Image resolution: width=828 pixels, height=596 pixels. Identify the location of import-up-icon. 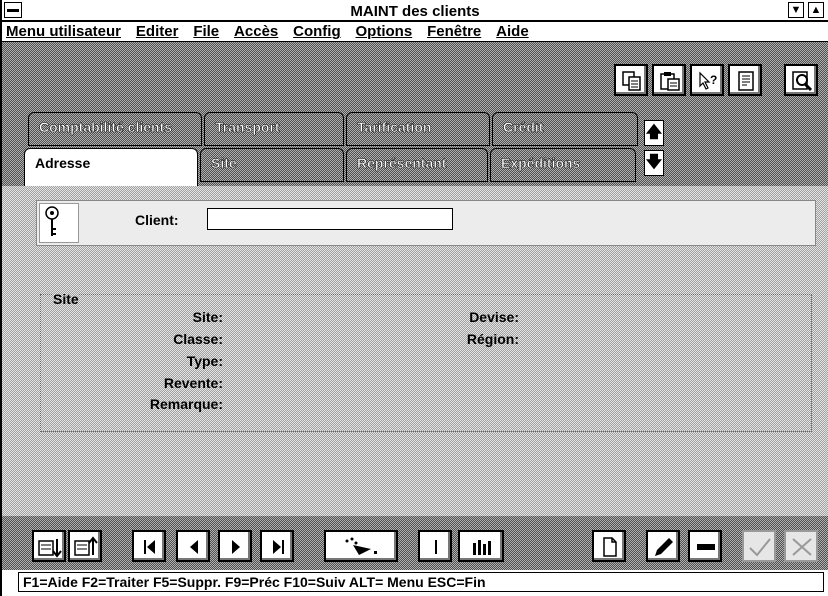
(86, 546).